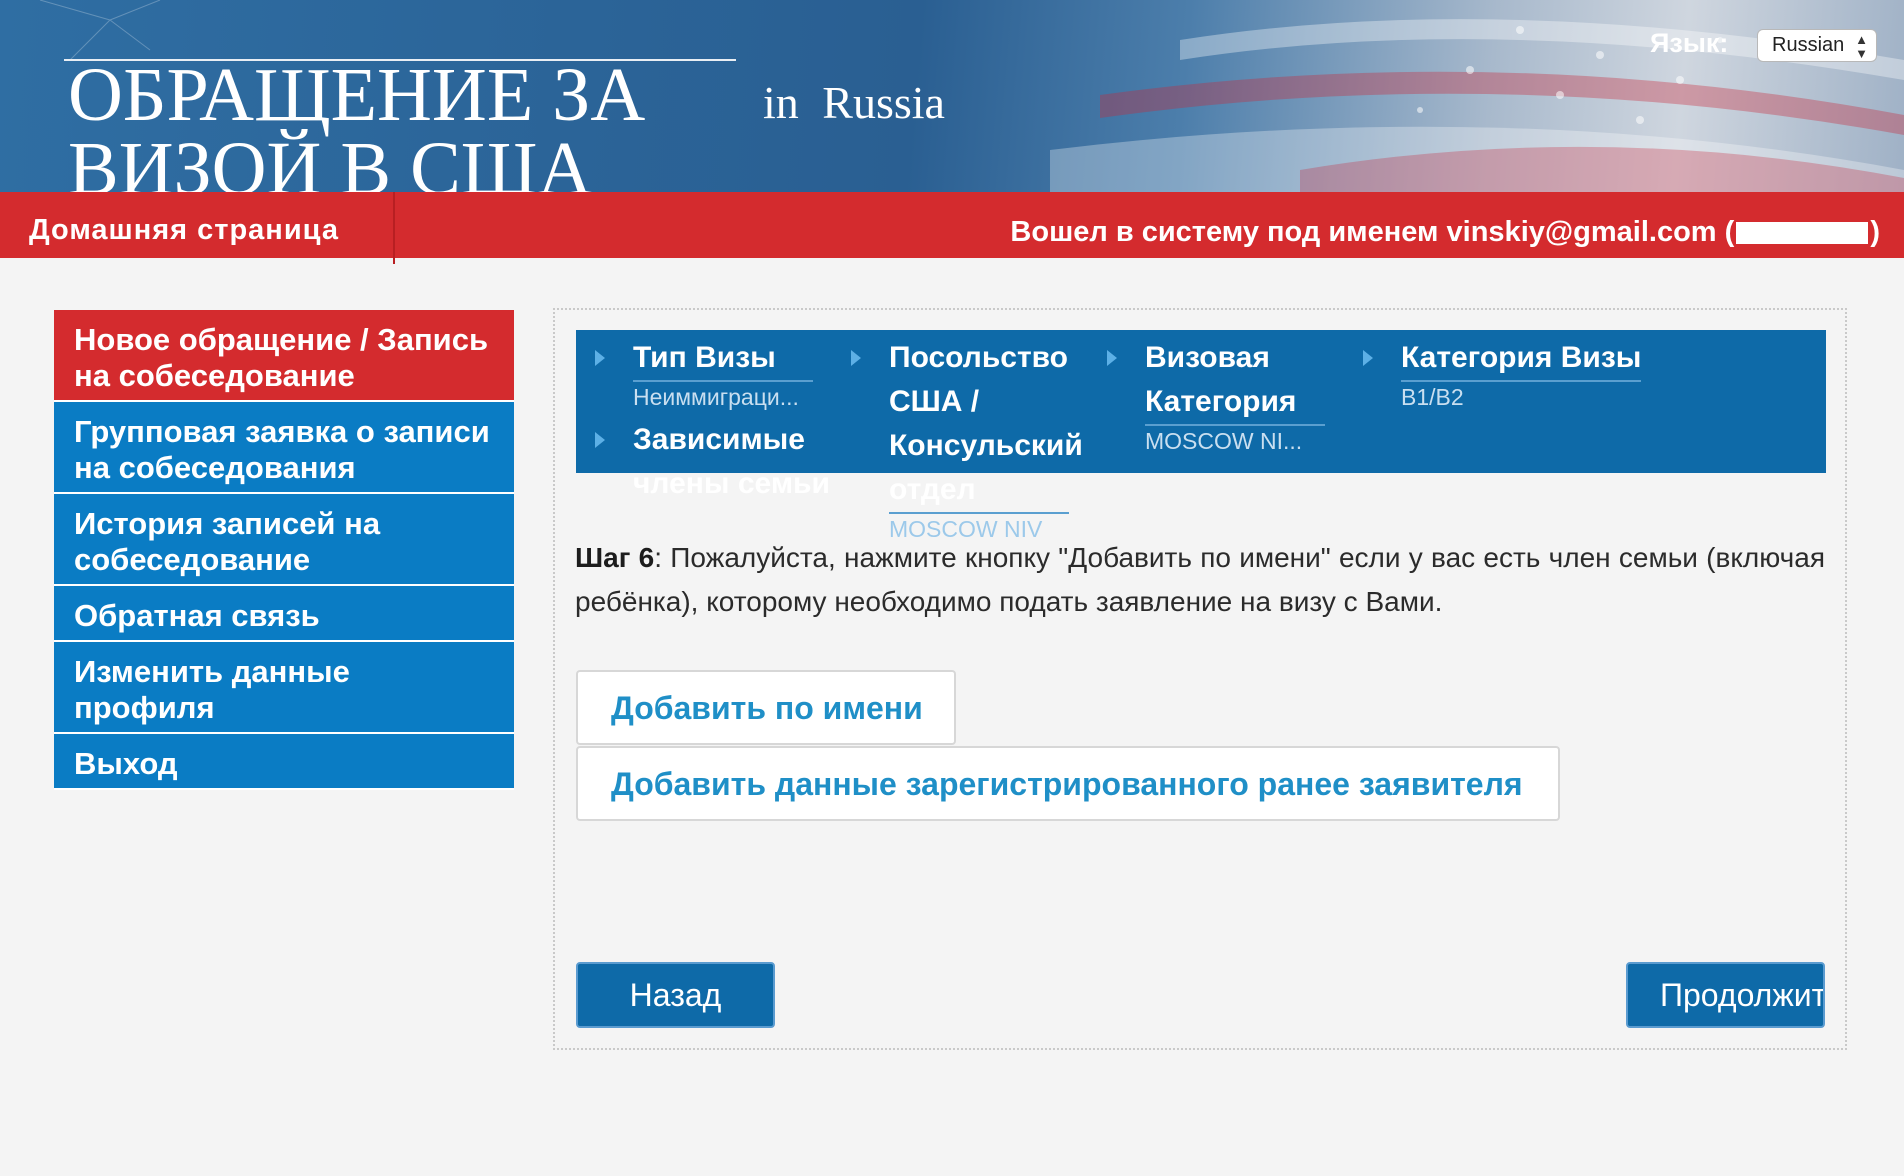  I want to click on home-link: Домашняя страница, so click(184, 230).